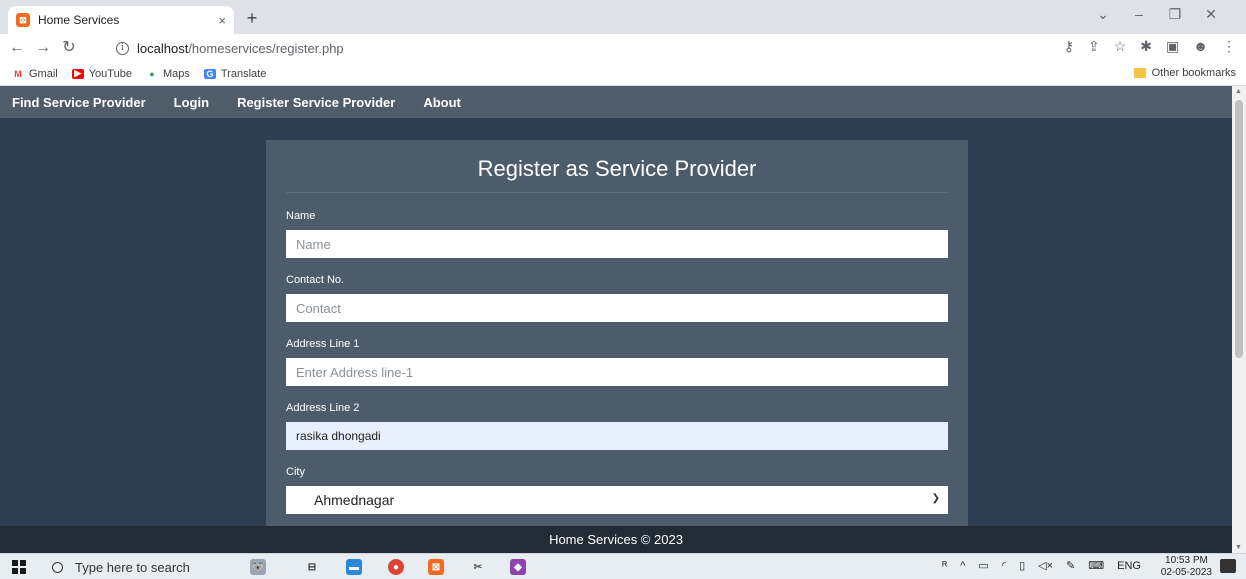 The image size is (1246, 579). Describe the element at coordinates (442, 102) in the screenshot. I see `nav-about: About` at that location.